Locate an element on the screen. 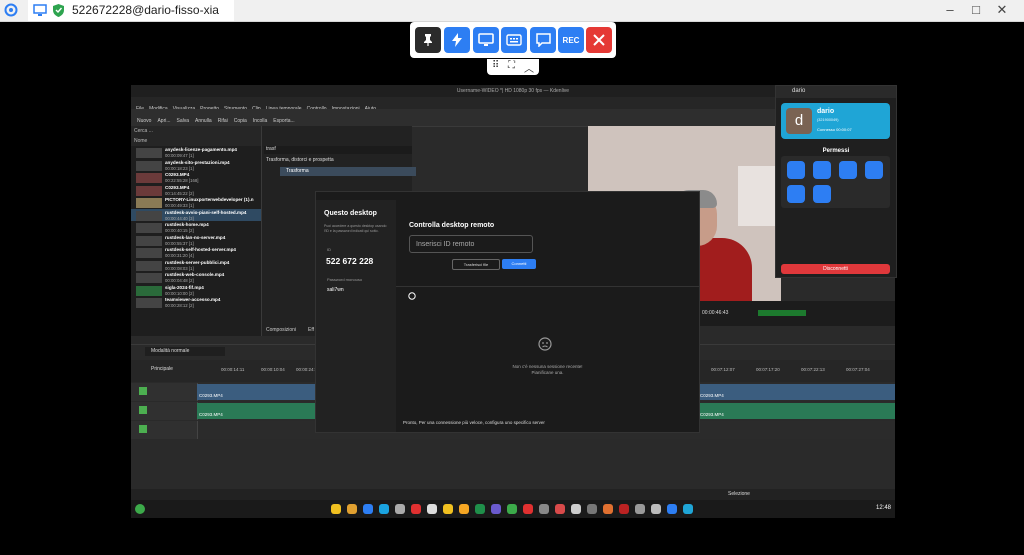  connect-button: Connetti is located at coordinates (519, 264).